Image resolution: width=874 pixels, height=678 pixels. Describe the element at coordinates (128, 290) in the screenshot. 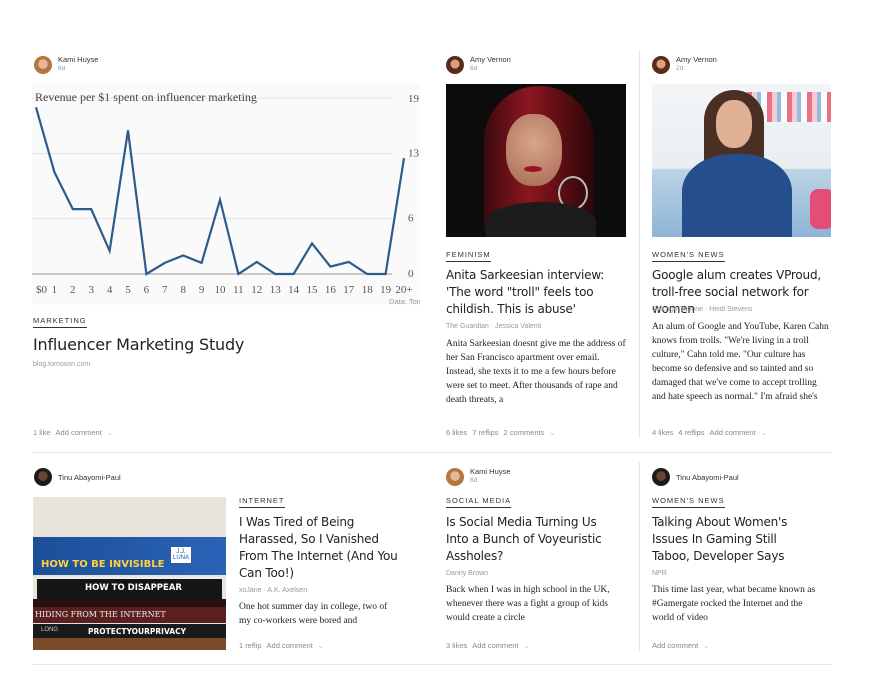

I see `x-tick-label: 5` at that location.